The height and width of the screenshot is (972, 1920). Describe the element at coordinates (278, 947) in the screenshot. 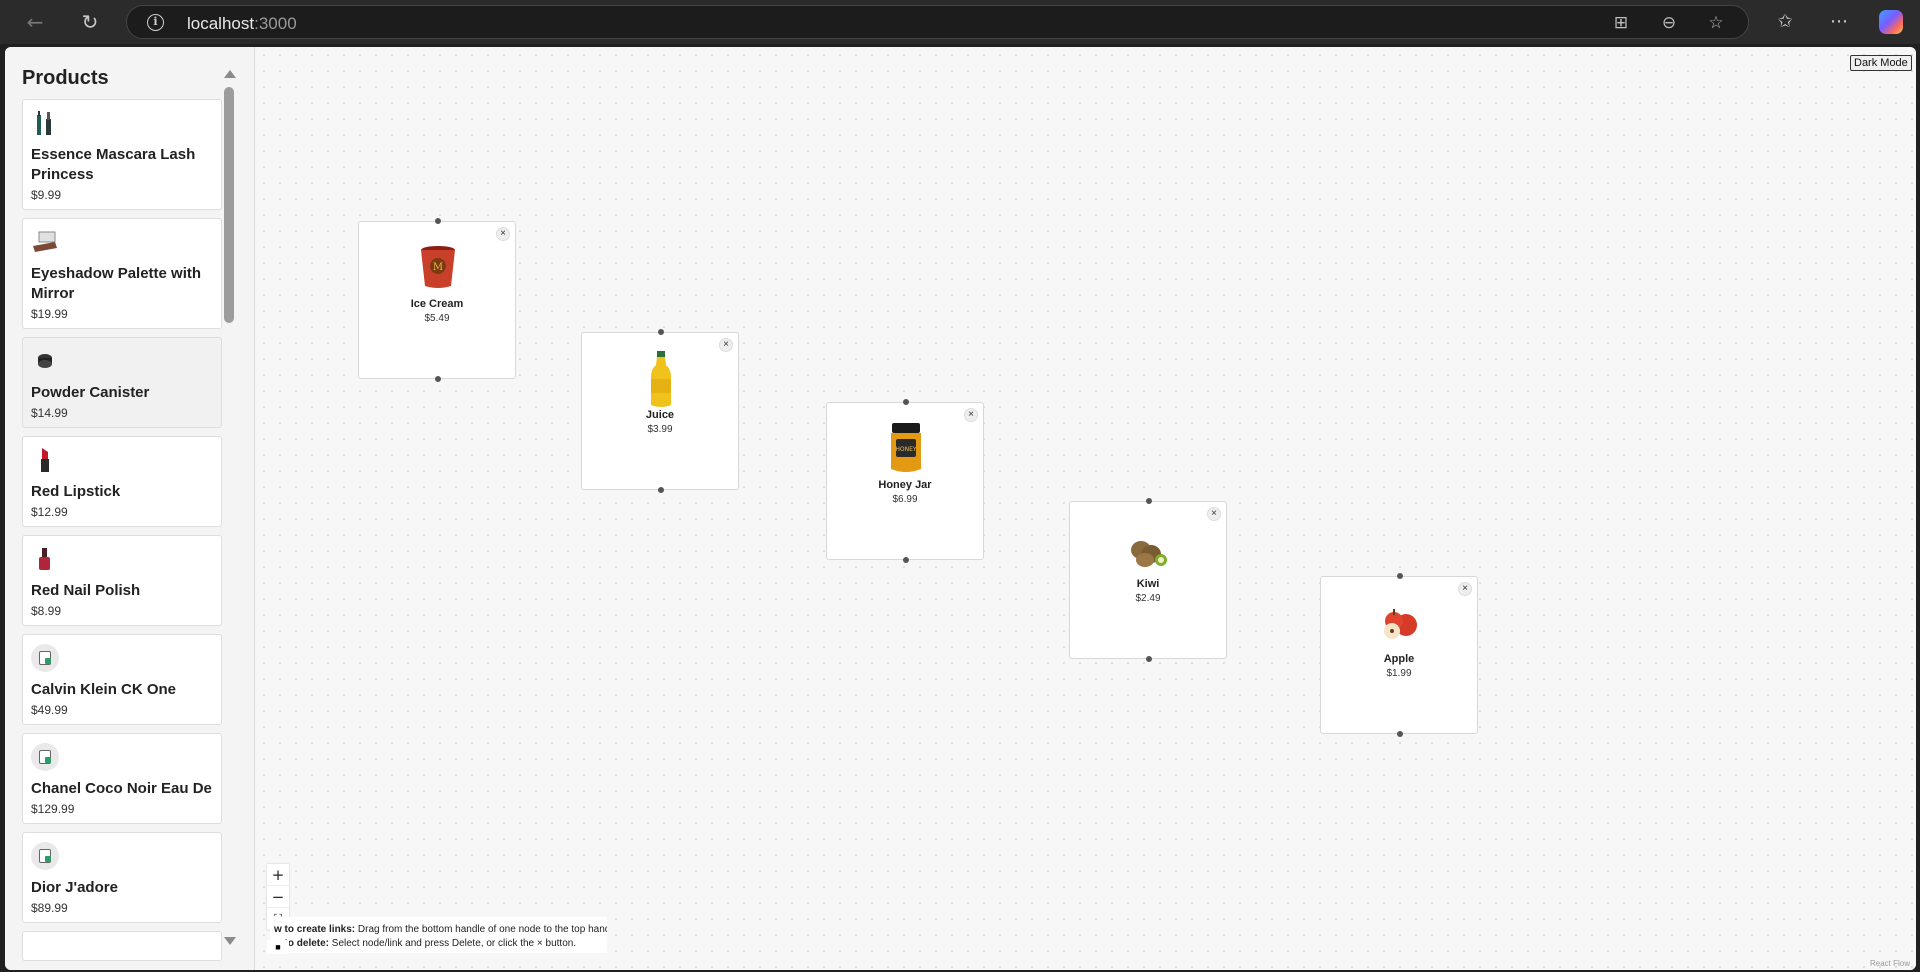

I see `lock-icon: ■` at that location.